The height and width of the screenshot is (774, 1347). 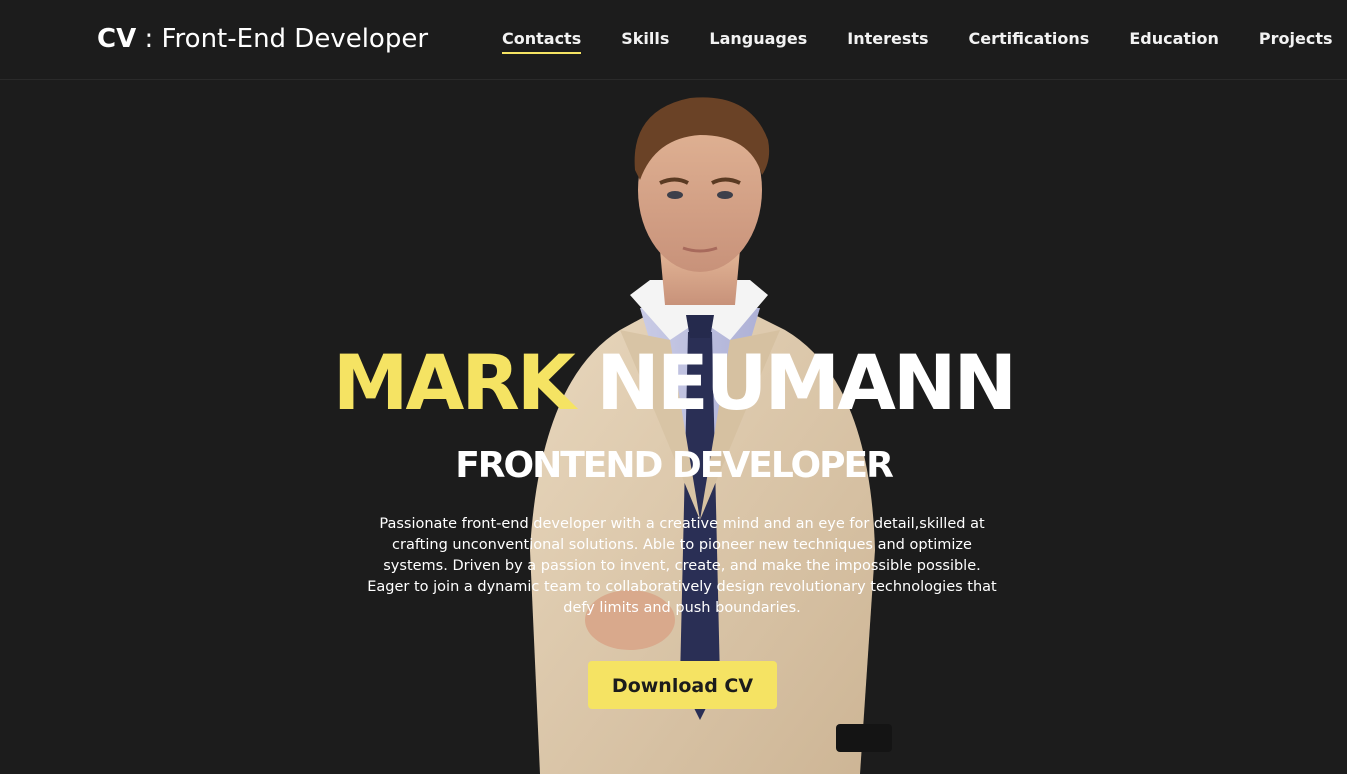 I want to click on nav-interests: Interests, so click(x=887, y=41).